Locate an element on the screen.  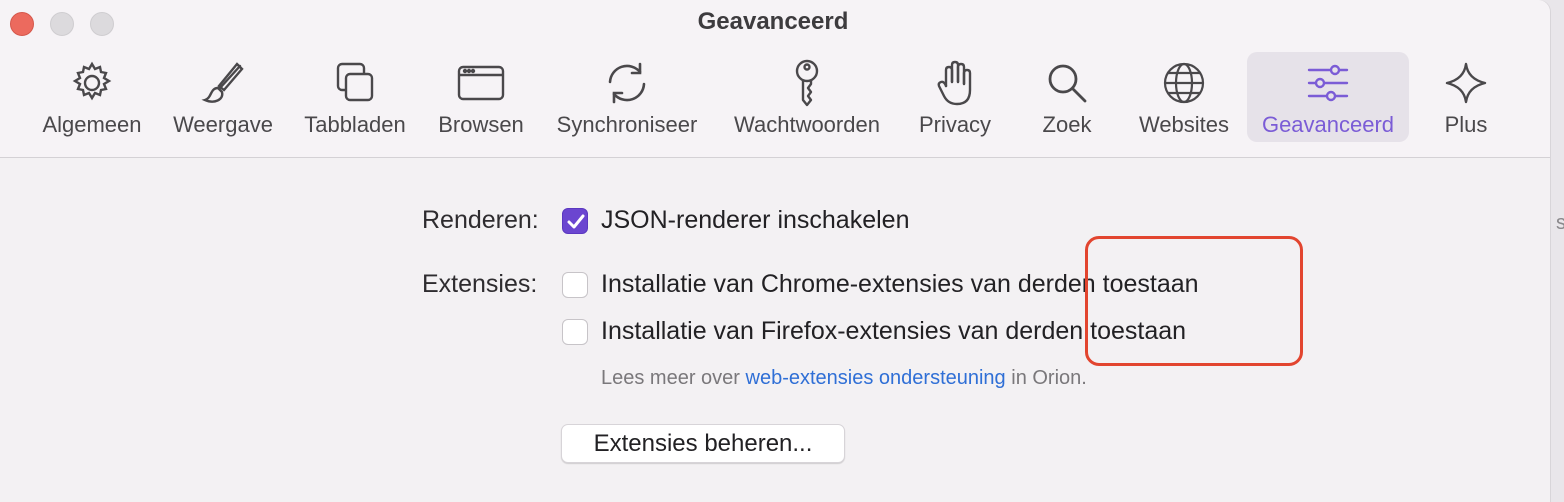
tab-label: Tabbladen is located at coordinates (355, 124).